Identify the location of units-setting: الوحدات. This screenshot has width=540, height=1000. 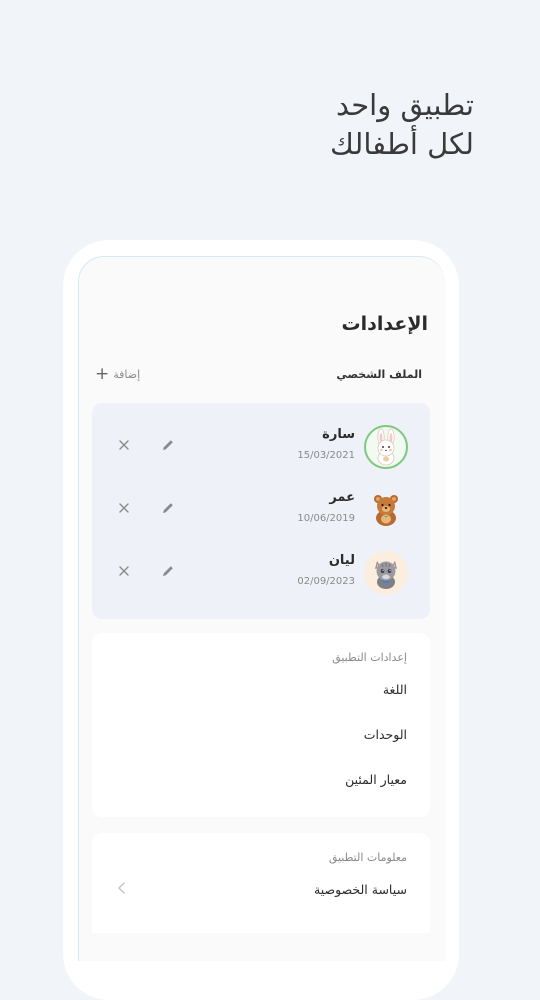
(385, 734).